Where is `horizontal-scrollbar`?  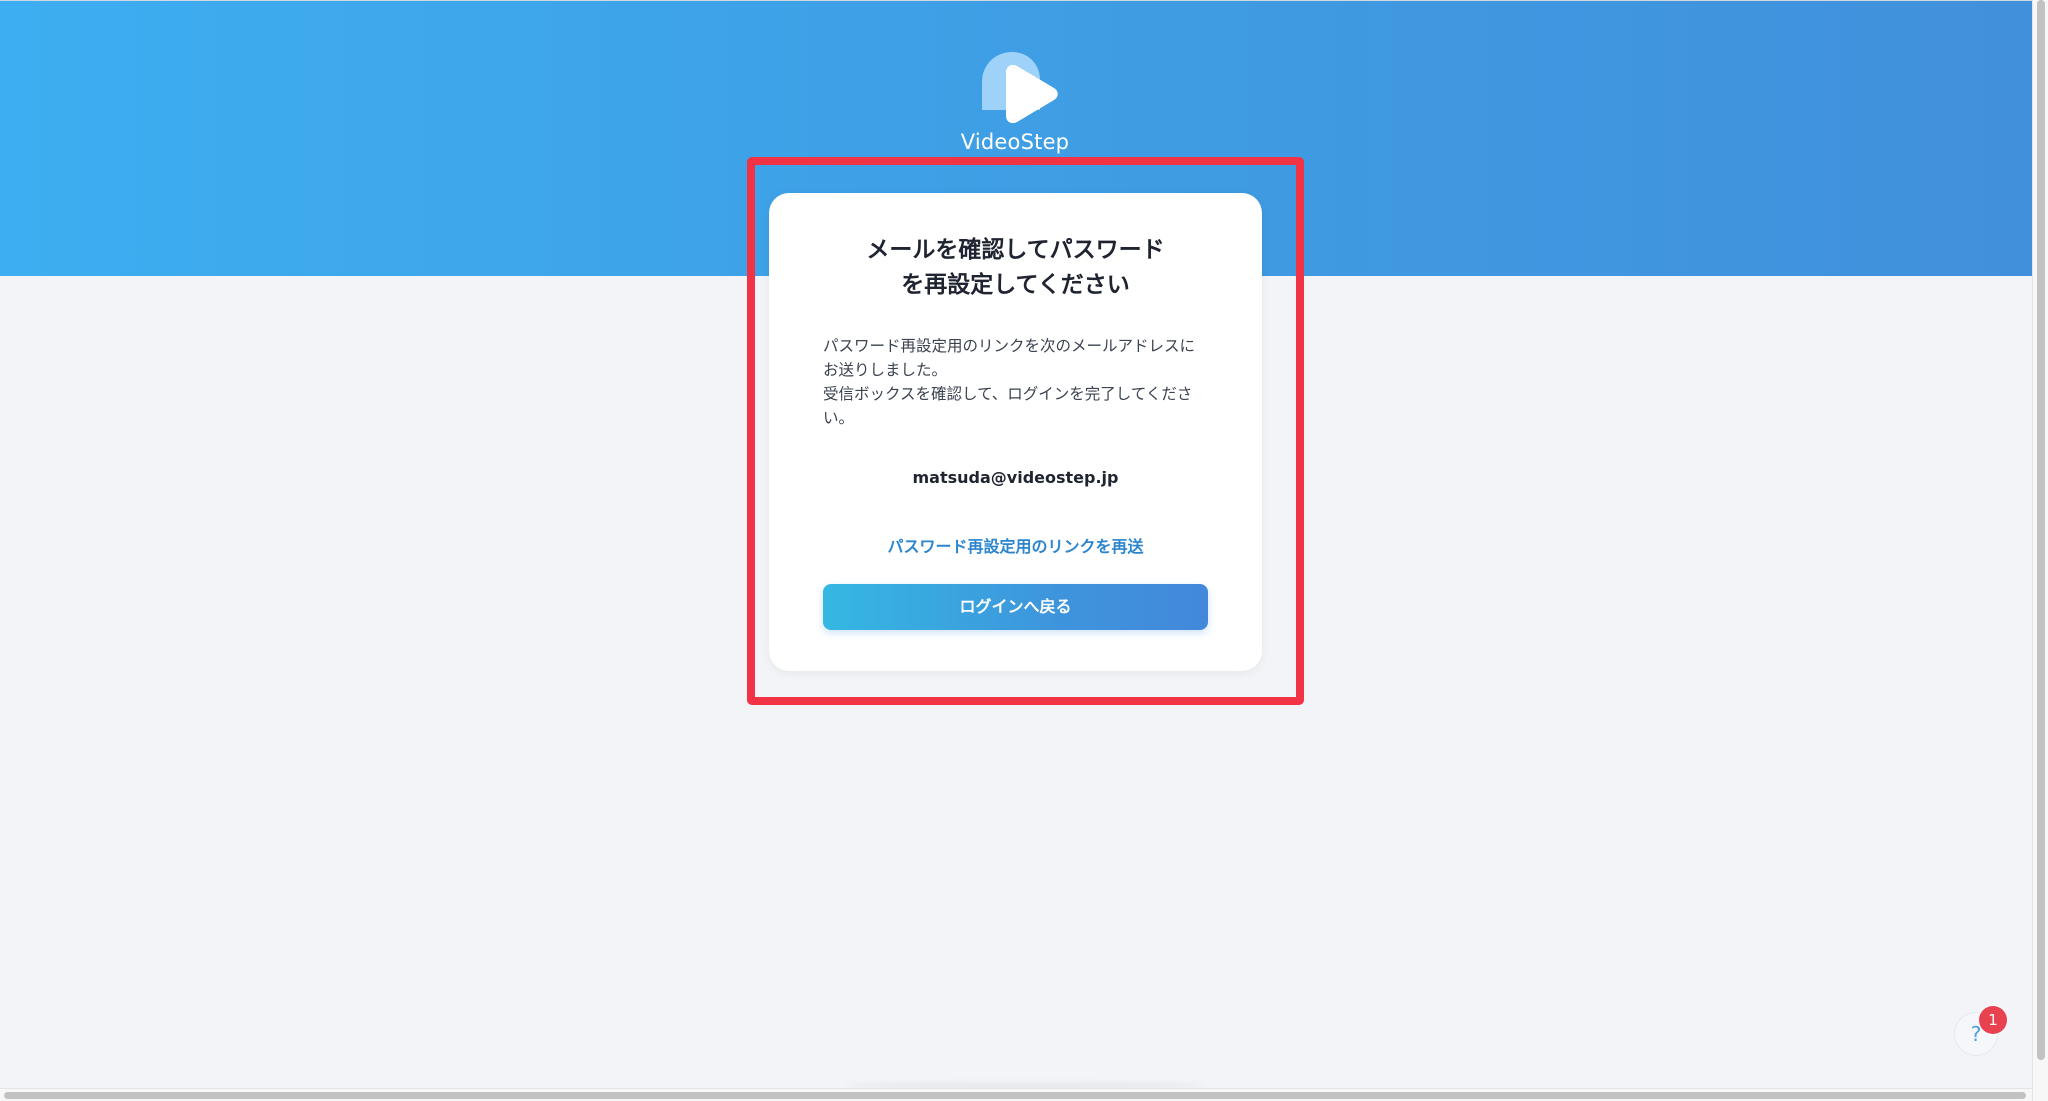
horizontal-scrollbar is located at coordinates (1016, 1094).